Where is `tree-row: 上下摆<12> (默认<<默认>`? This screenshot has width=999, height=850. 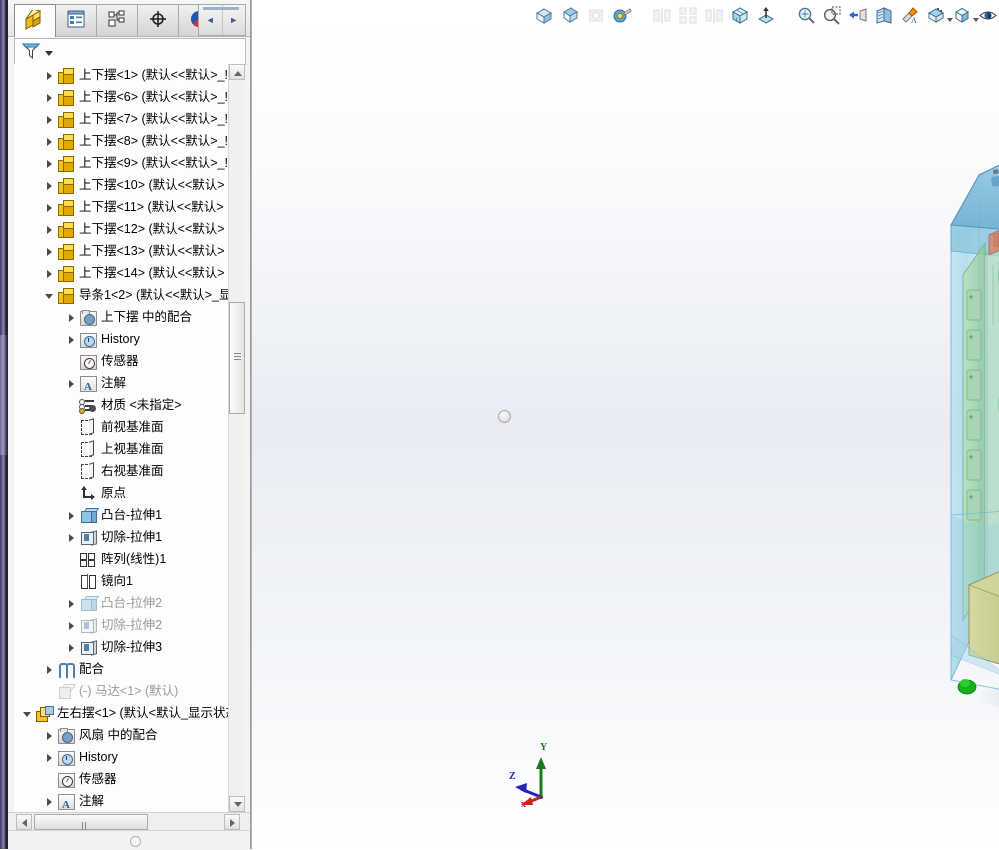
tree-row: 上下摆<12> (默认<<默认> is located at coordinates (122, 229).